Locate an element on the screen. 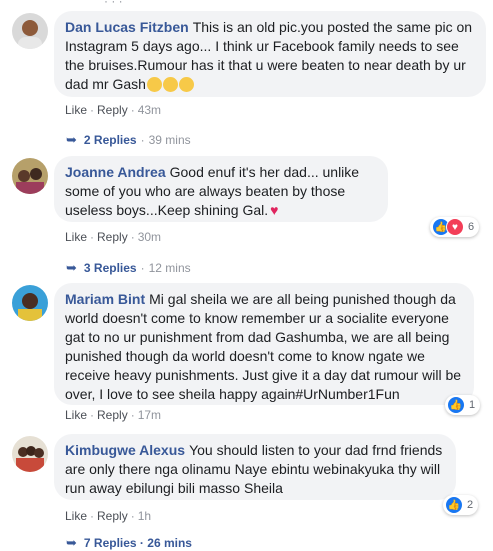 This screenshot has width=493, height=551. emoji-sad-icon is located at coordinates (186, 84).